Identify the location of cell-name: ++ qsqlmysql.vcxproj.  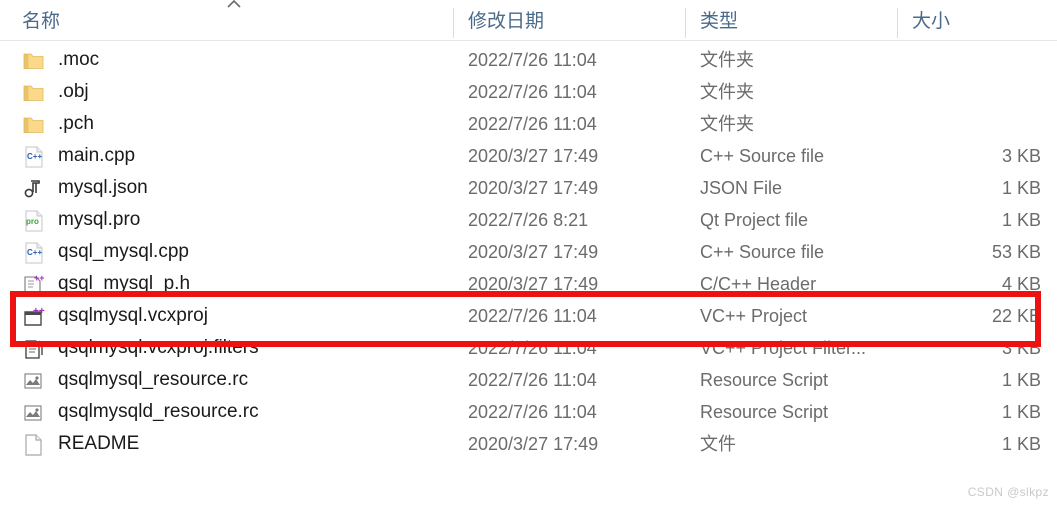
(232, 316).